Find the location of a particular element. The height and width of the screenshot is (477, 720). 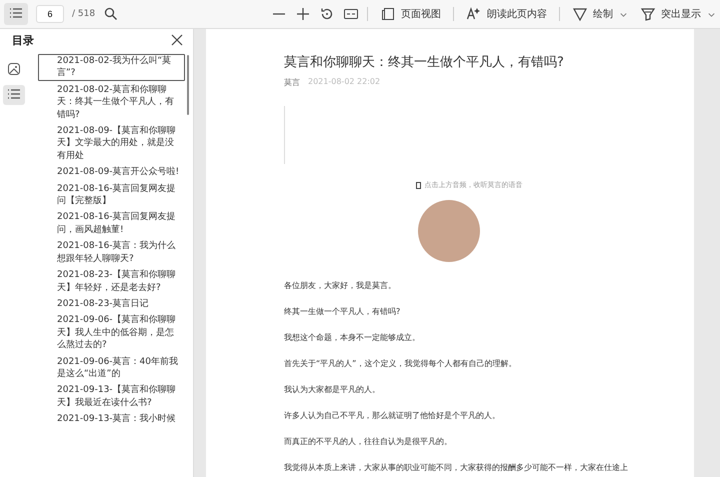

highlighter-icon is located at coordinates (648, 14).